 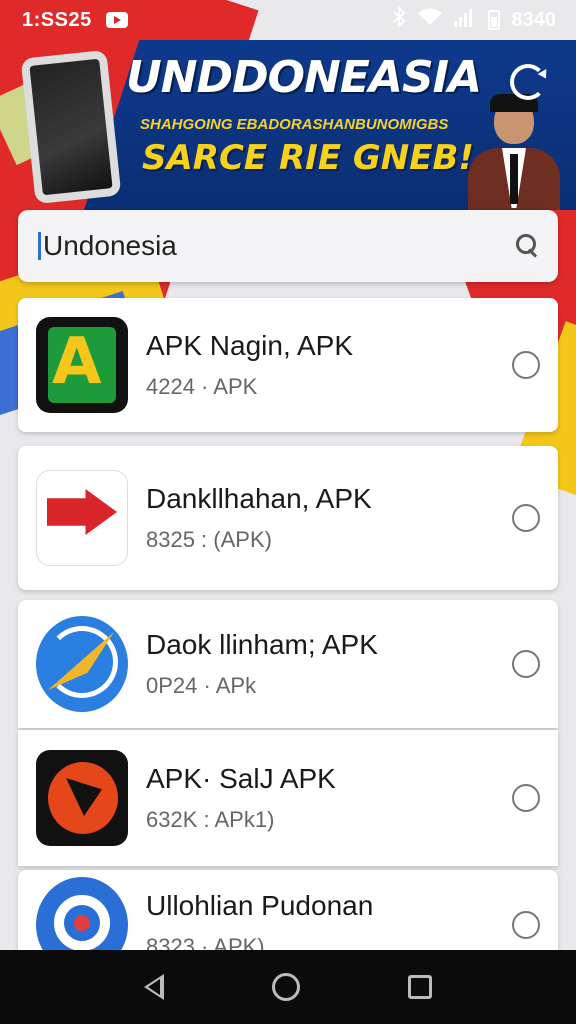 I want to click on app-meta: 0P24 · APk, so click(x=201, y=685).